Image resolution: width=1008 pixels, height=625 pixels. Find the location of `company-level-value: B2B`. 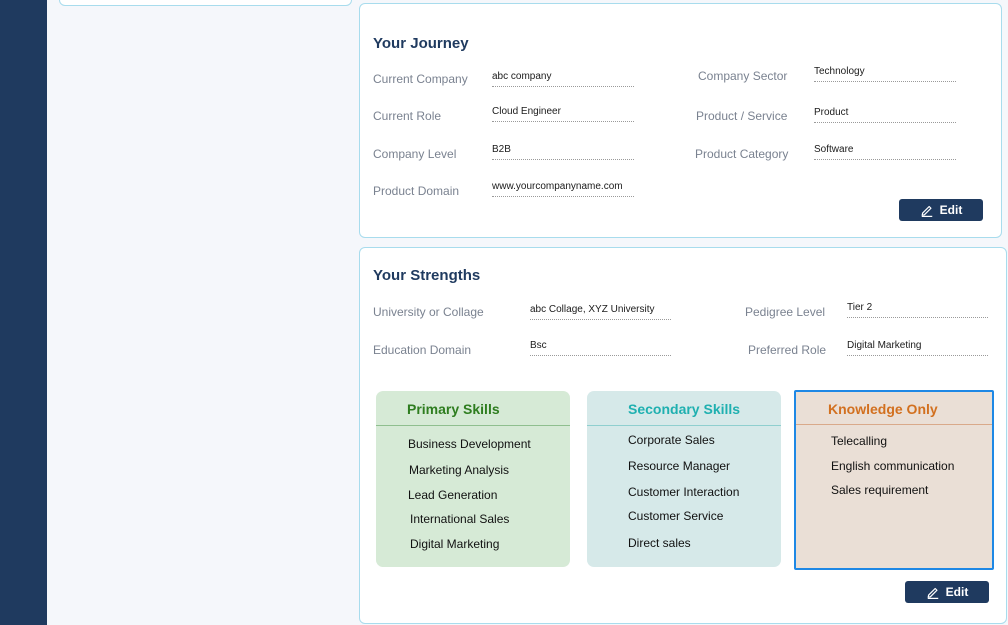

company-level-value: B2B is located at coordinates (563, 152).